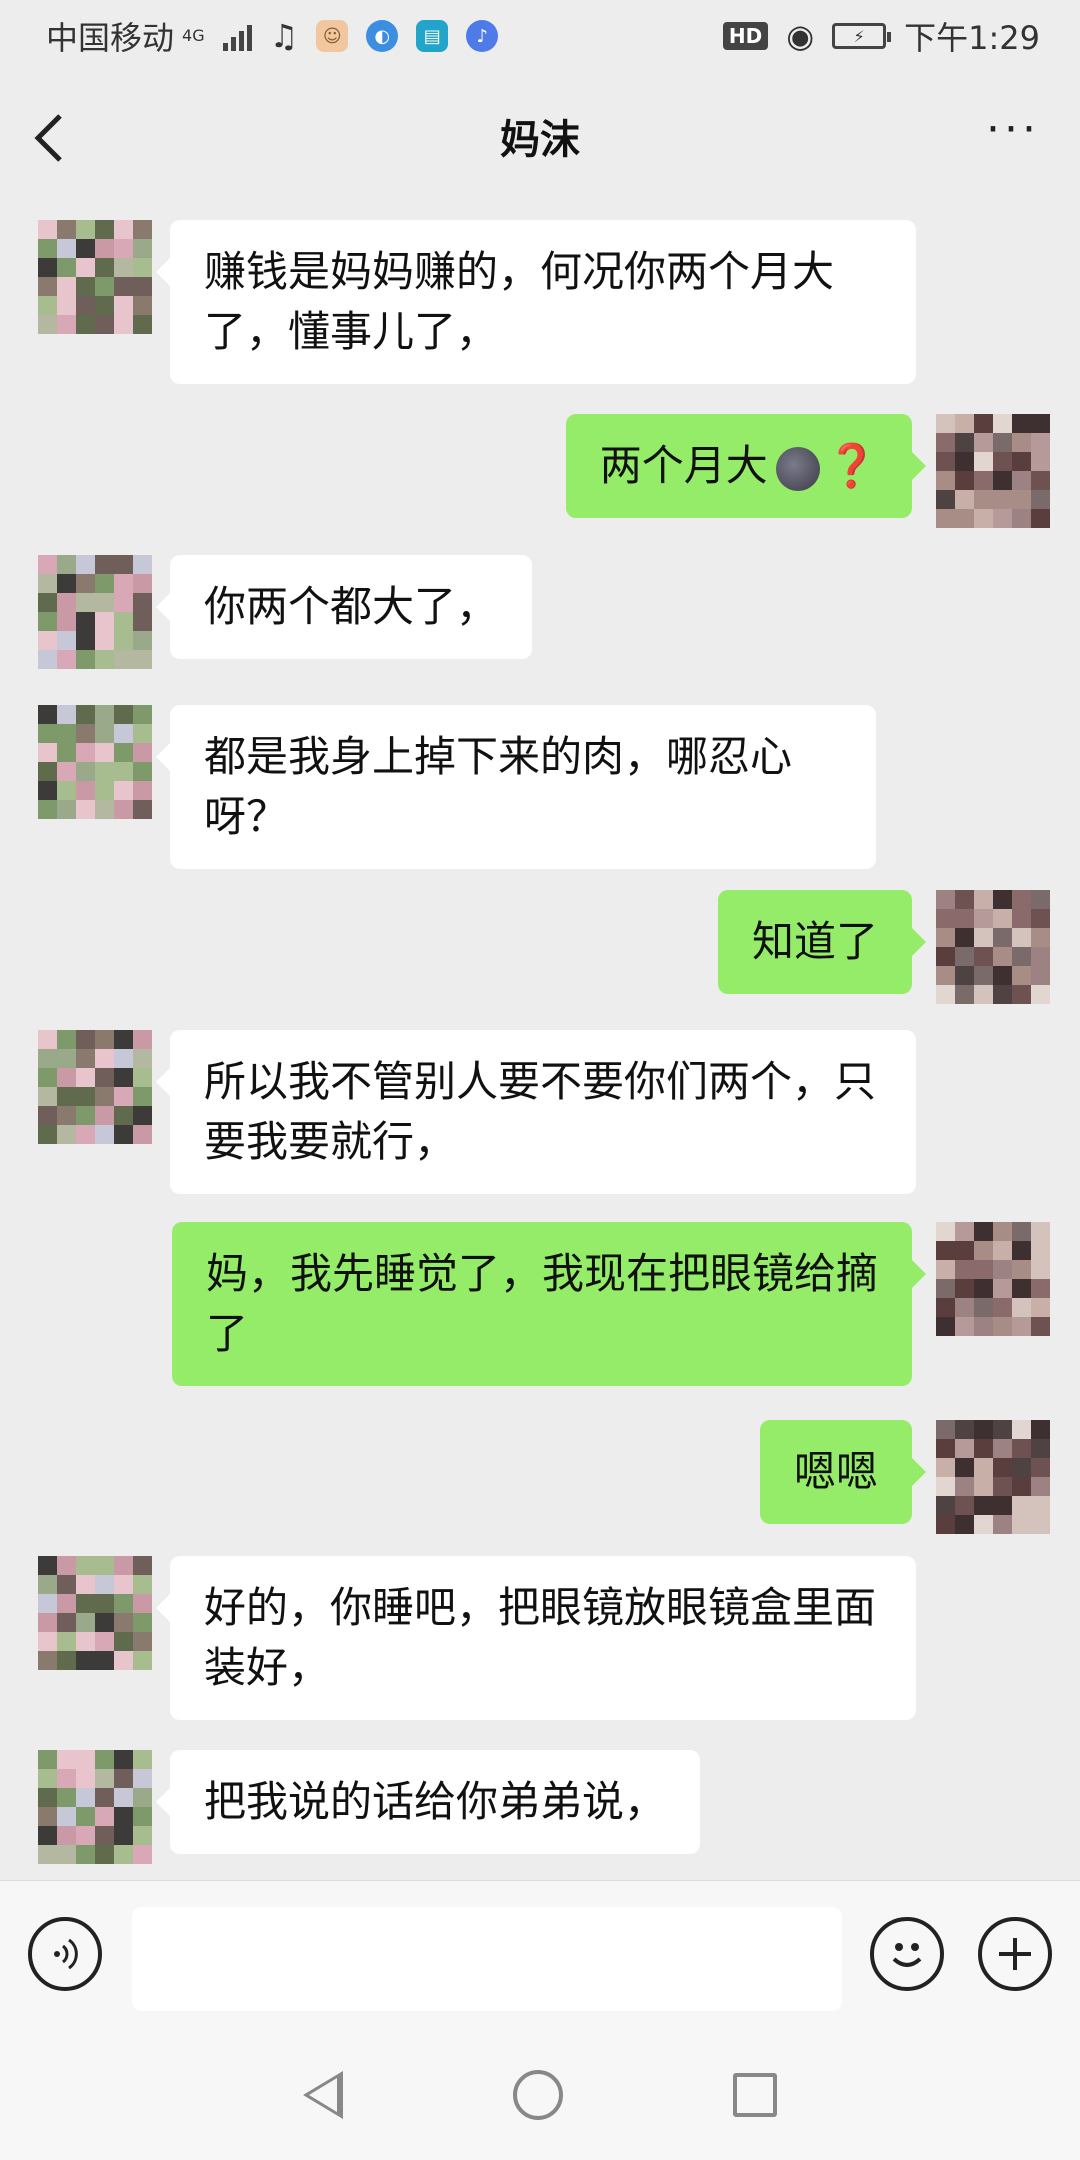  I want to click on input-bar, so click(540, 1955).